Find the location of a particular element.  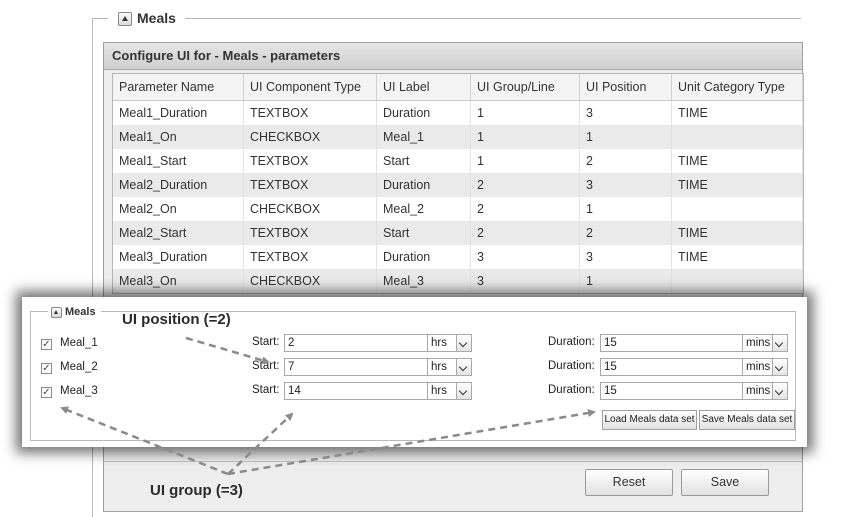

position-arrow is located at coordinates (227, 350).